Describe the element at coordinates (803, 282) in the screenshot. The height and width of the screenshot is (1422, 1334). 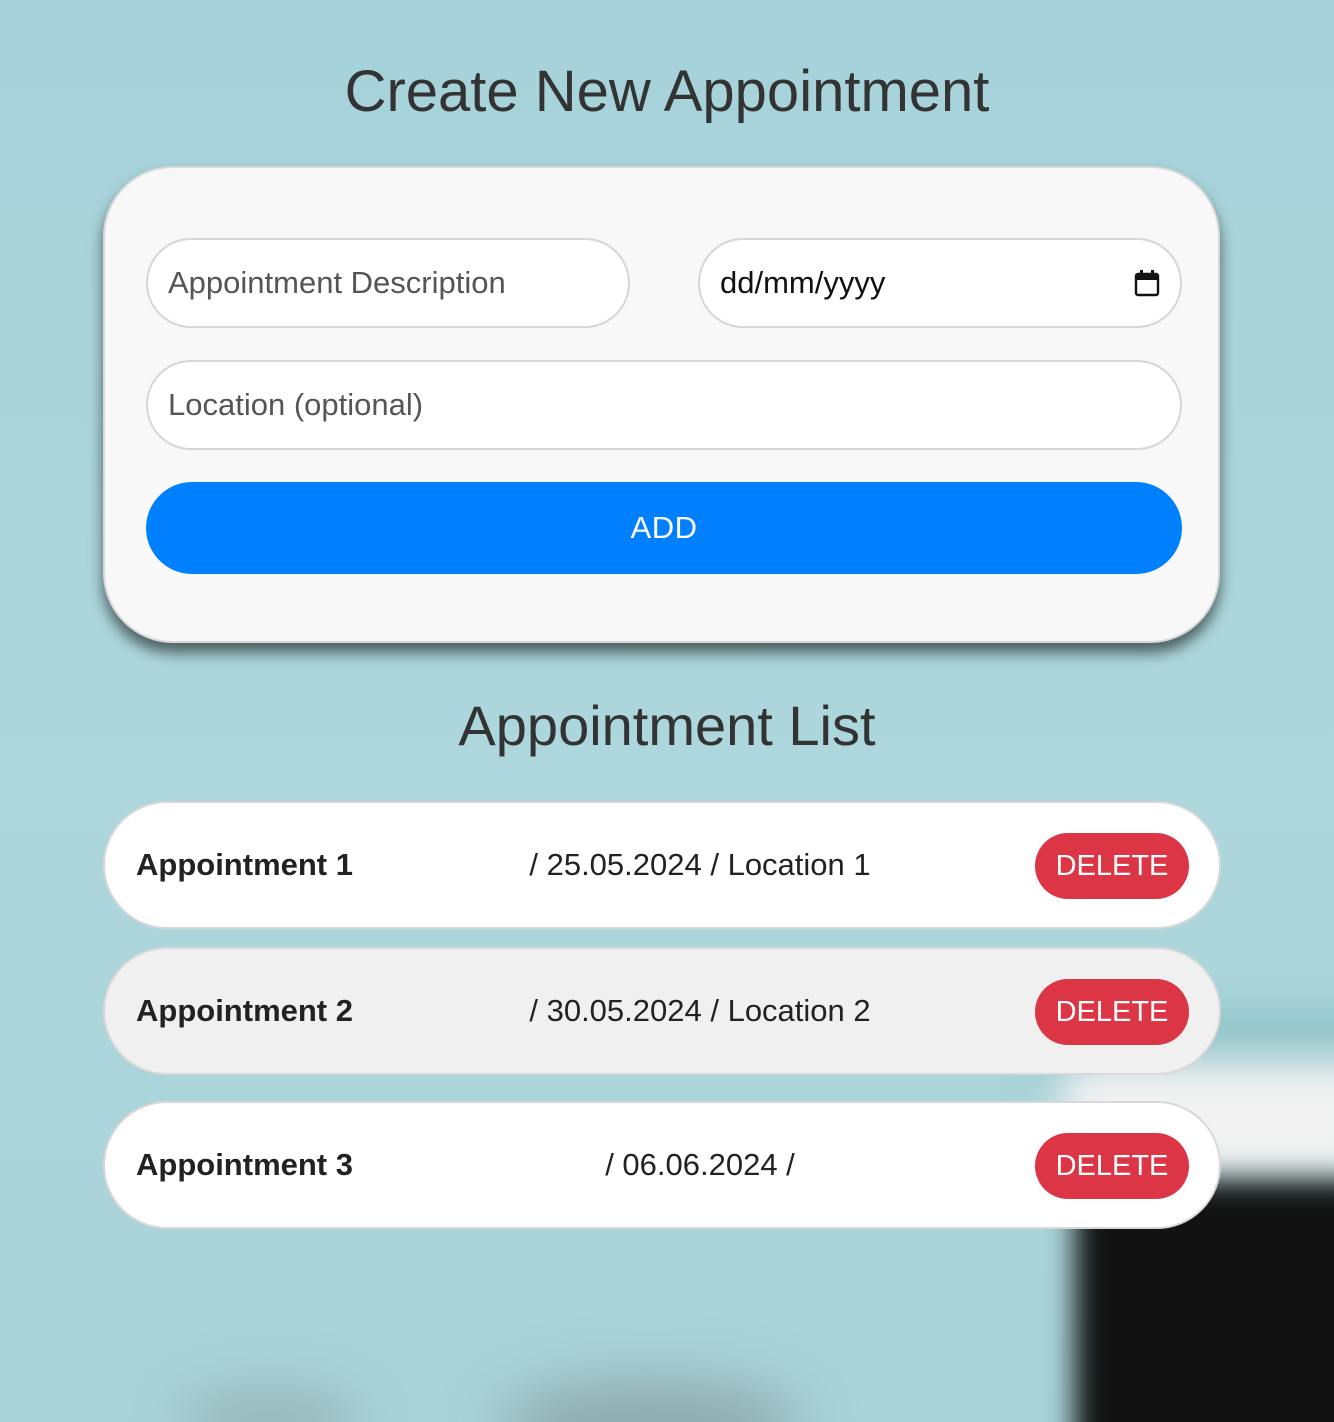
I see `date-placeholder: dd/mm/yyyy` at that location.